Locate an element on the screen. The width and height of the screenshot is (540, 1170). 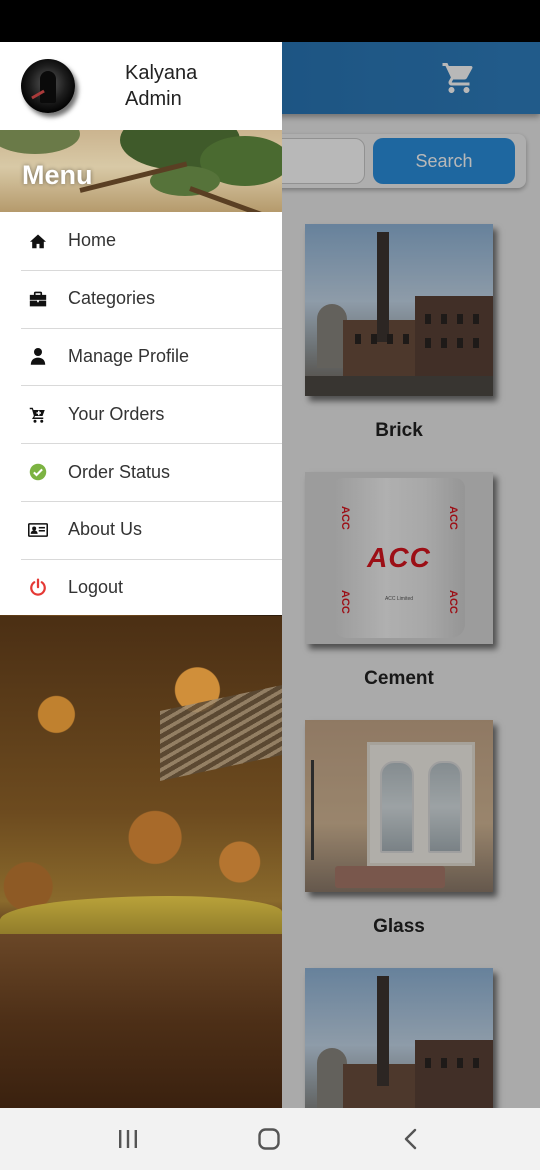
cart-add-icon is located at coordinates (38, 414).